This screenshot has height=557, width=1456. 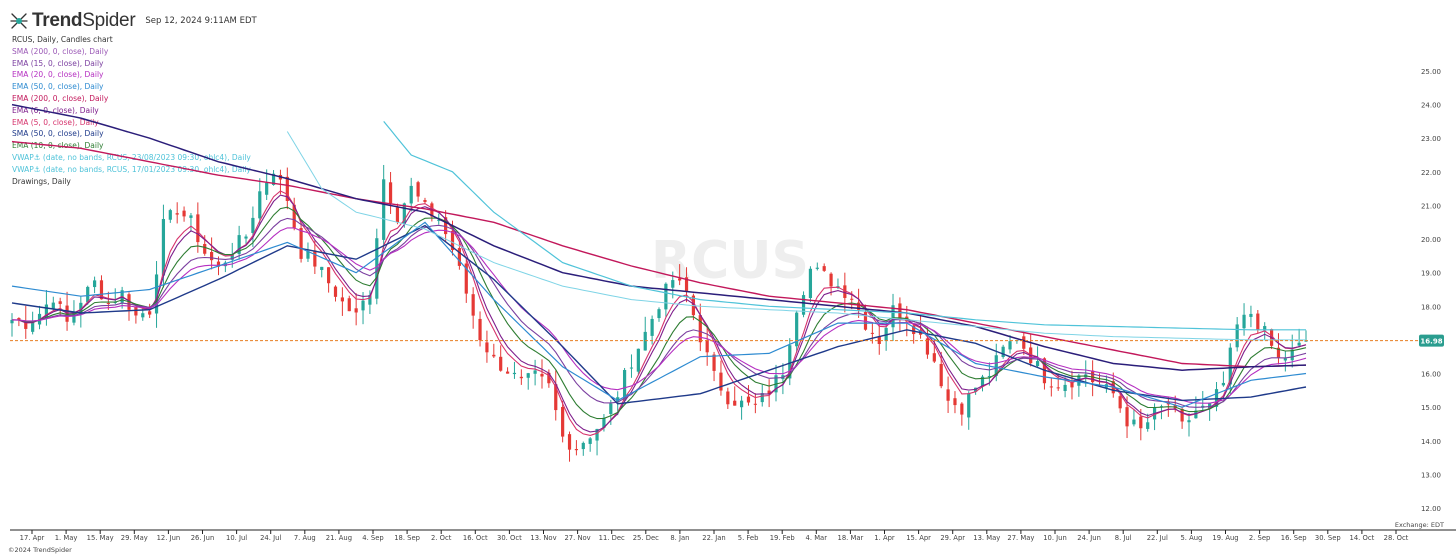 I want to click on x-tick-label: 27. May, so click(x=1020, y=538).